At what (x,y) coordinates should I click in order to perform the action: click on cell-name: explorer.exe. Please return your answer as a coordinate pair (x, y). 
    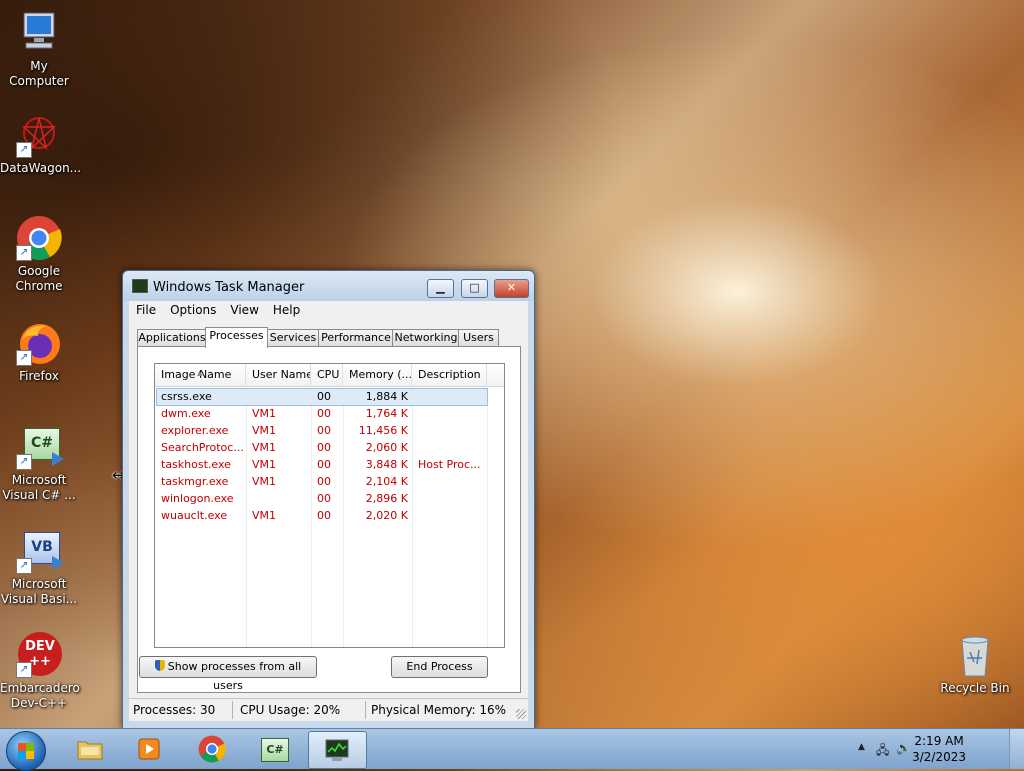
    Looking at the image, I should click on (195, 430).